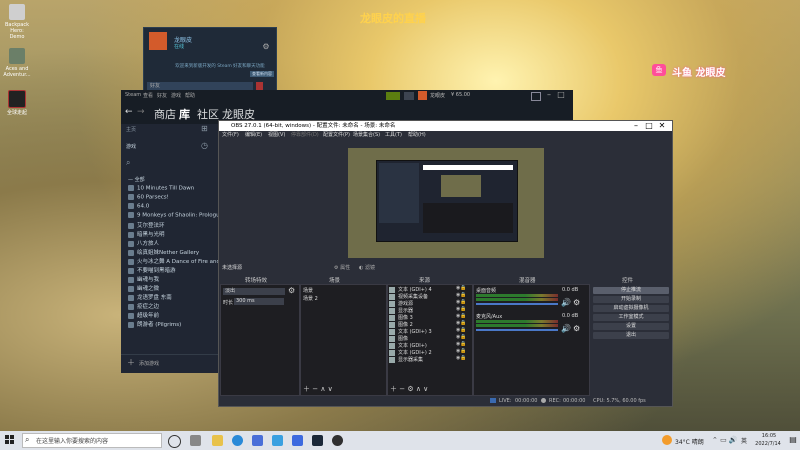 The height and width of the screenshot is (450, 800). I want to click on source-item: 图像, so click(398, 338).